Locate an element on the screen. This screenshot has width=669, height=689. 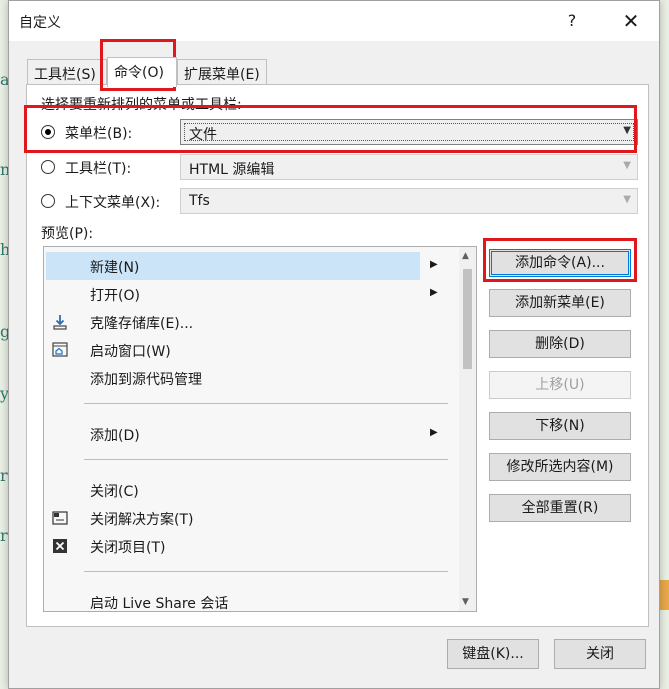
scroll-thumb is located at coordinates (467, 319).